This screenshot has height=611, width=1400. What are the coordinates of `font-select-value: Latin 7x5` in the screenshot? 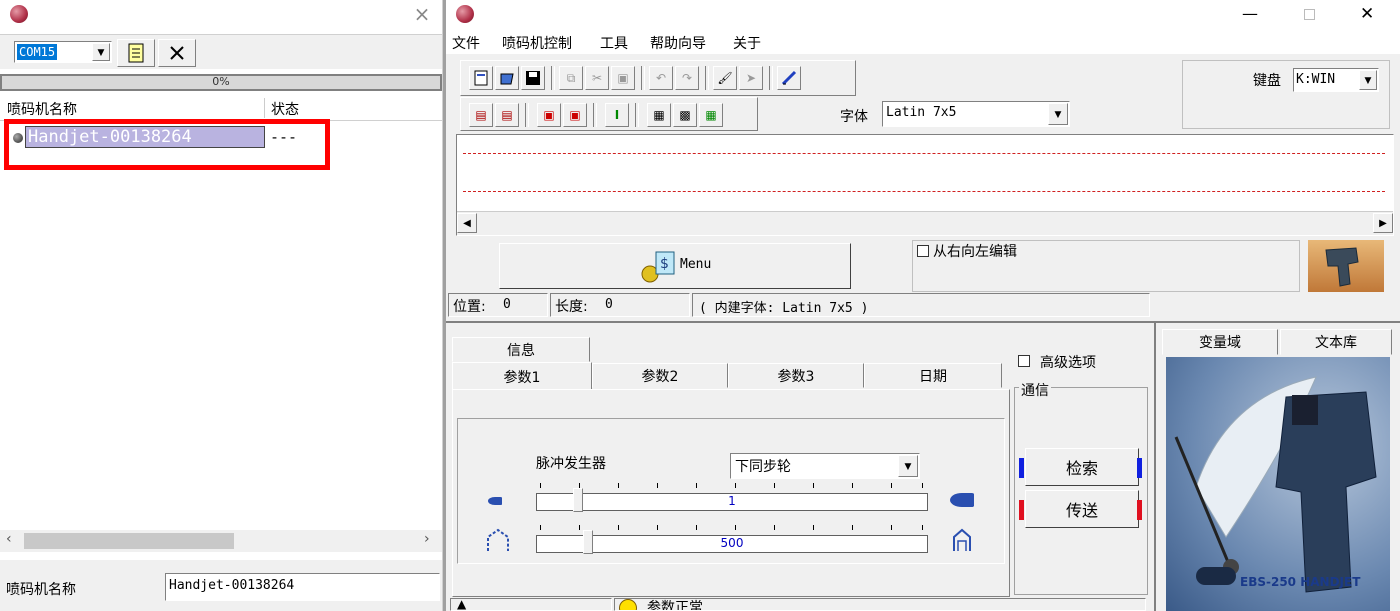 It's located at (921, 112).